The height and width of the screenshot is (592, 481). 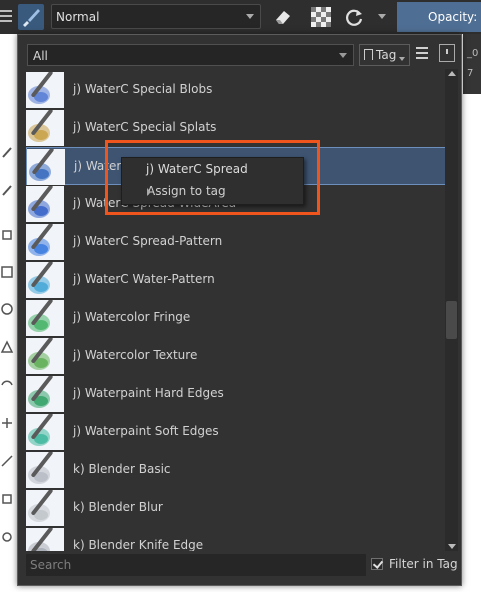 I want to click on preset-row: j) Waterpaint Hard Edges, so click(x=236, y=394).